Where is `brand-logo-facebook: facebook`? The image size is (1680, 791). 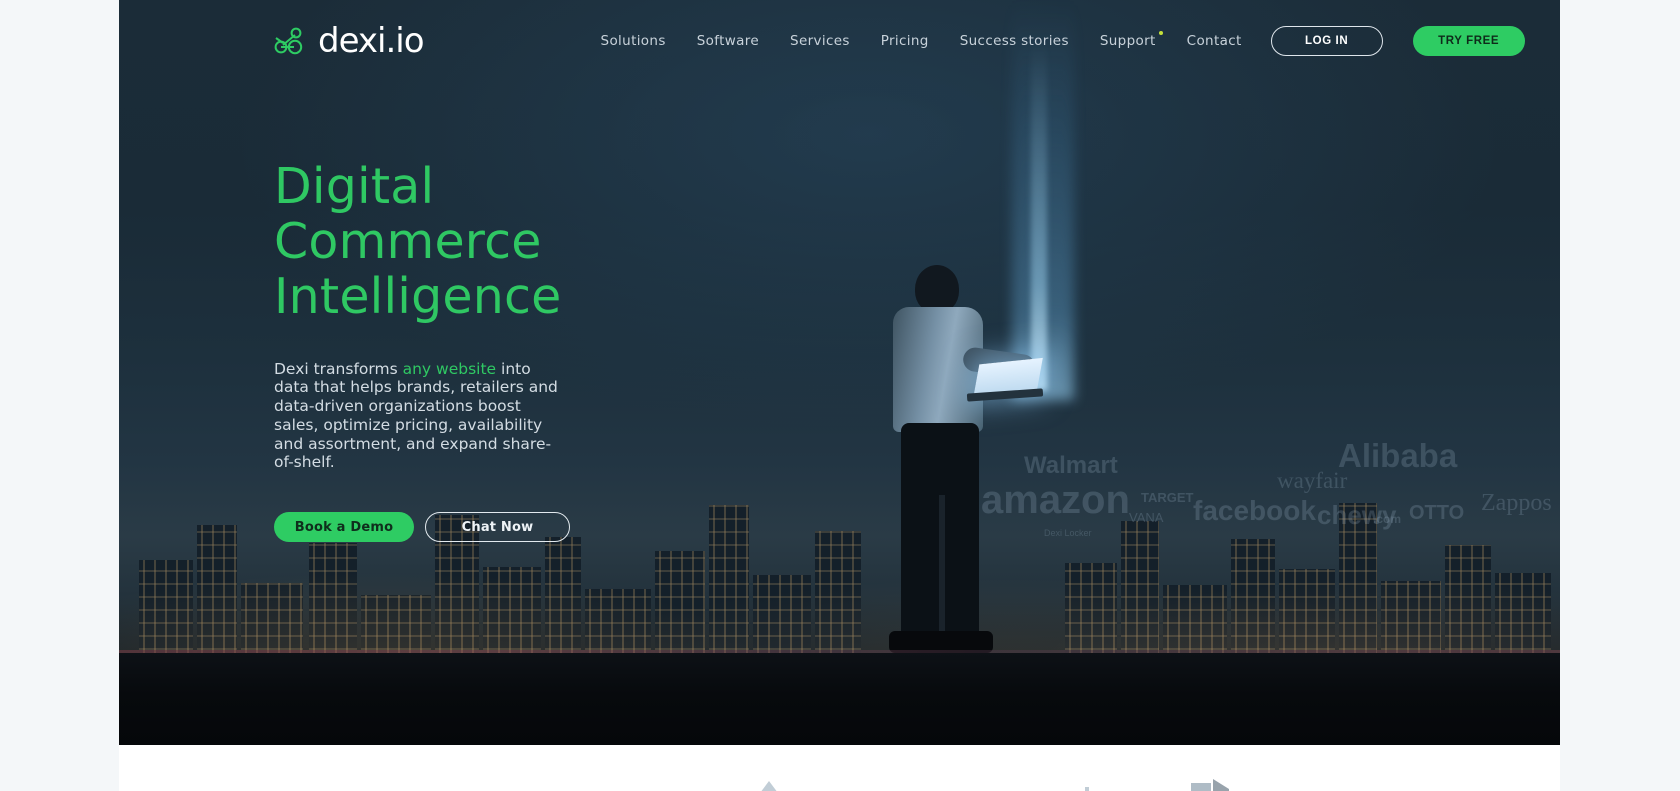
brand-logo-facebook: facebook is located at coordinates (1254, 510).